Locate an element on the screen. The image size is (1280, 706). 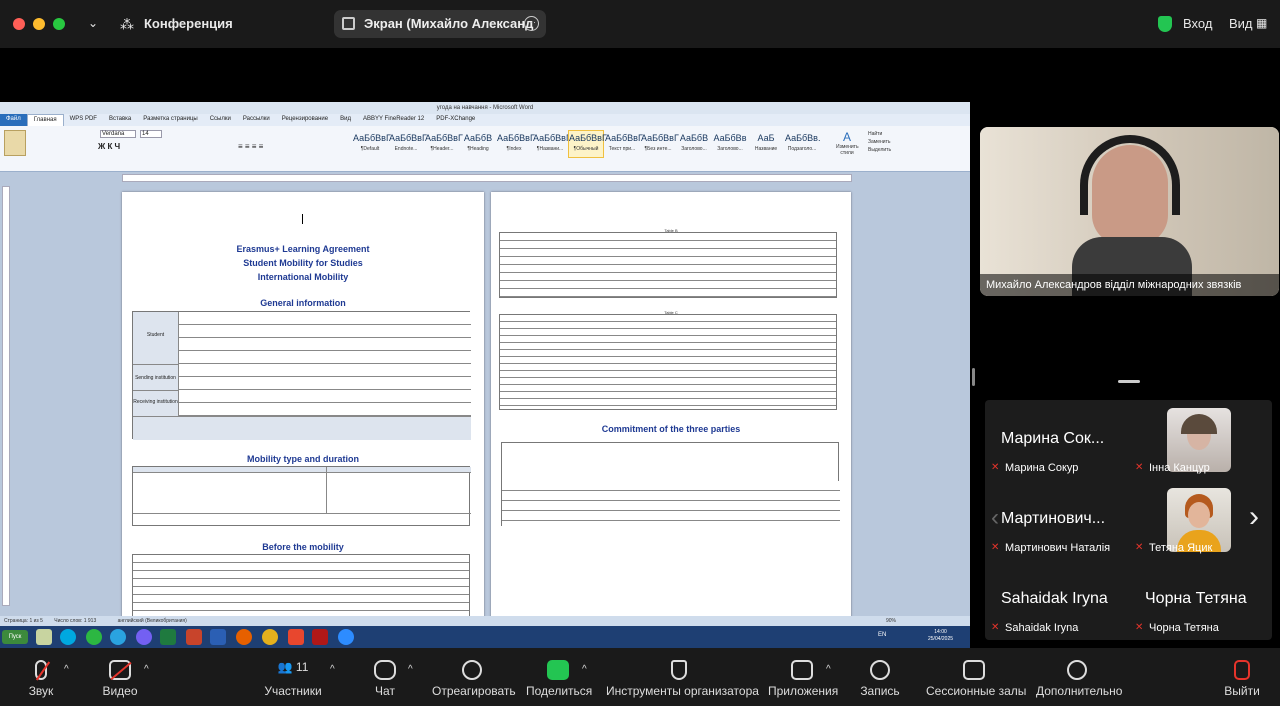
avatar-face is located at coordinates (1199, 515).